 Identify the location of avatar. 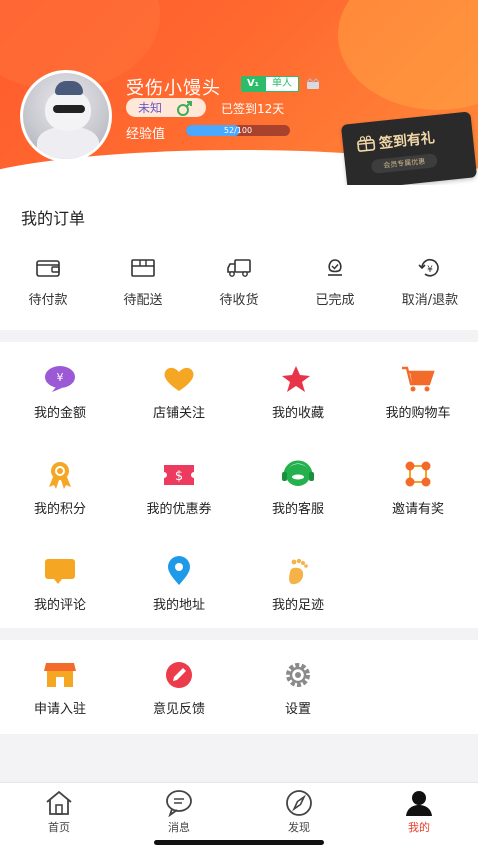
(66, 116).